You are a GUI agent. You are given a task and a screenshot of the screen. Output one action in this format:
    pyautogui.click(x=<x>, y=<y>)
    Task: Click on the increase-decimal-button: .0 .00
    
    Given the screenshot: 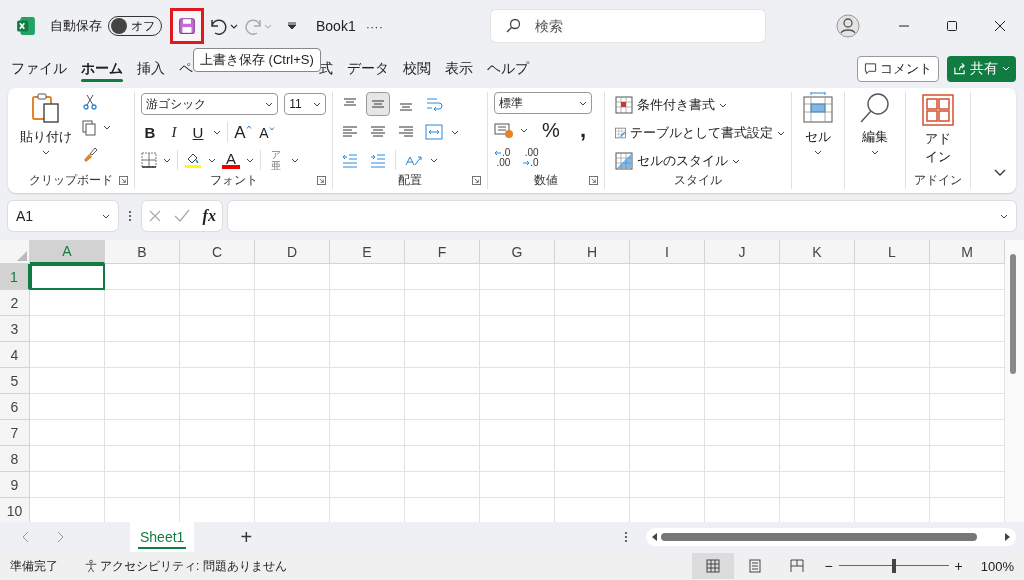 What is the action you would take?
    pyautogui.click(x=502, y=158)
    